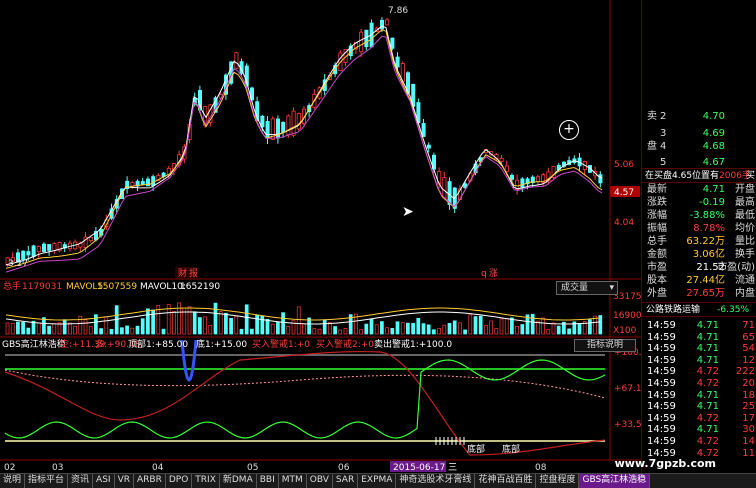 The width and height of the screenshot is (756, 488). What do you see at coordinates (179, 481) in the screenshot?
I see `tab-6: DPO` at bounding box center [179, 481].